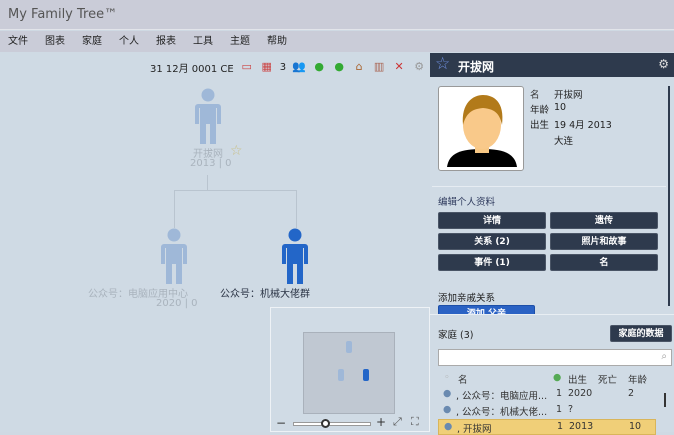 This screenshot has height=435, width=674. What do you see at coordinates (381, 422) in the screenshot?
I see `zoom-in-button: +` at bounding box center [381, 422].